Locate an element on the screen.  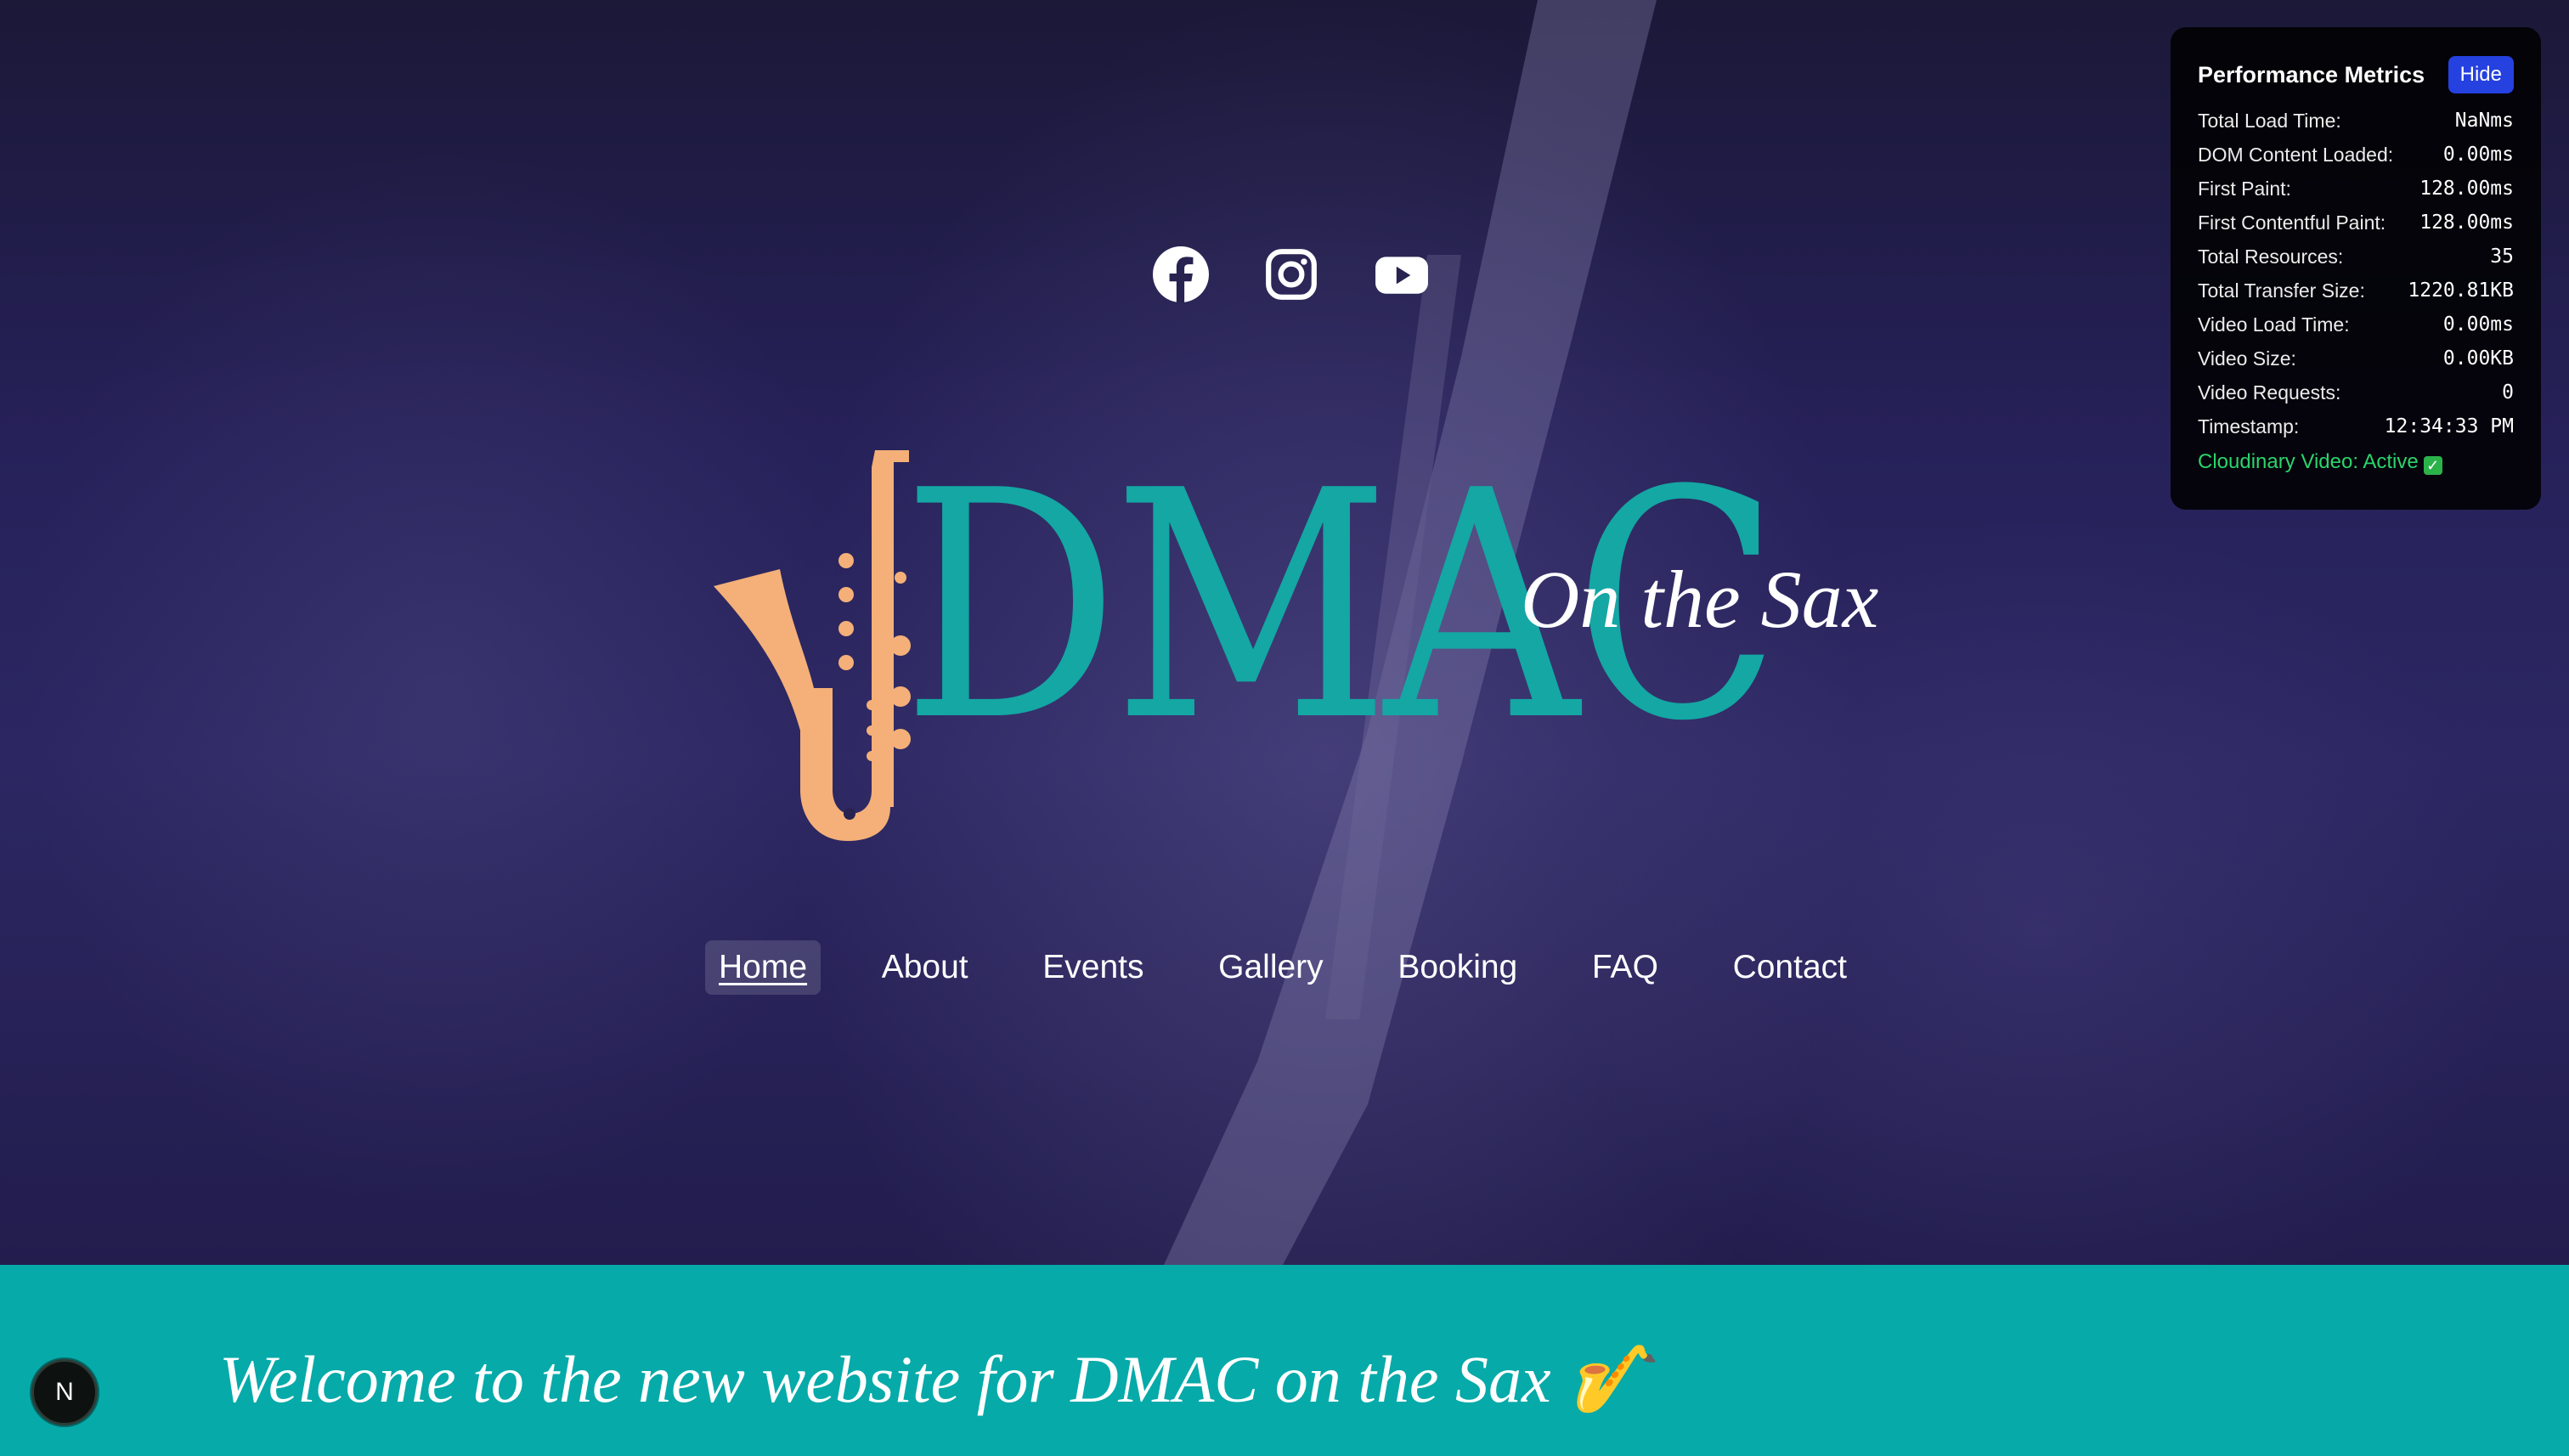
metric-label: DOM Content Loaded: is located at coordinates (2296, 154).